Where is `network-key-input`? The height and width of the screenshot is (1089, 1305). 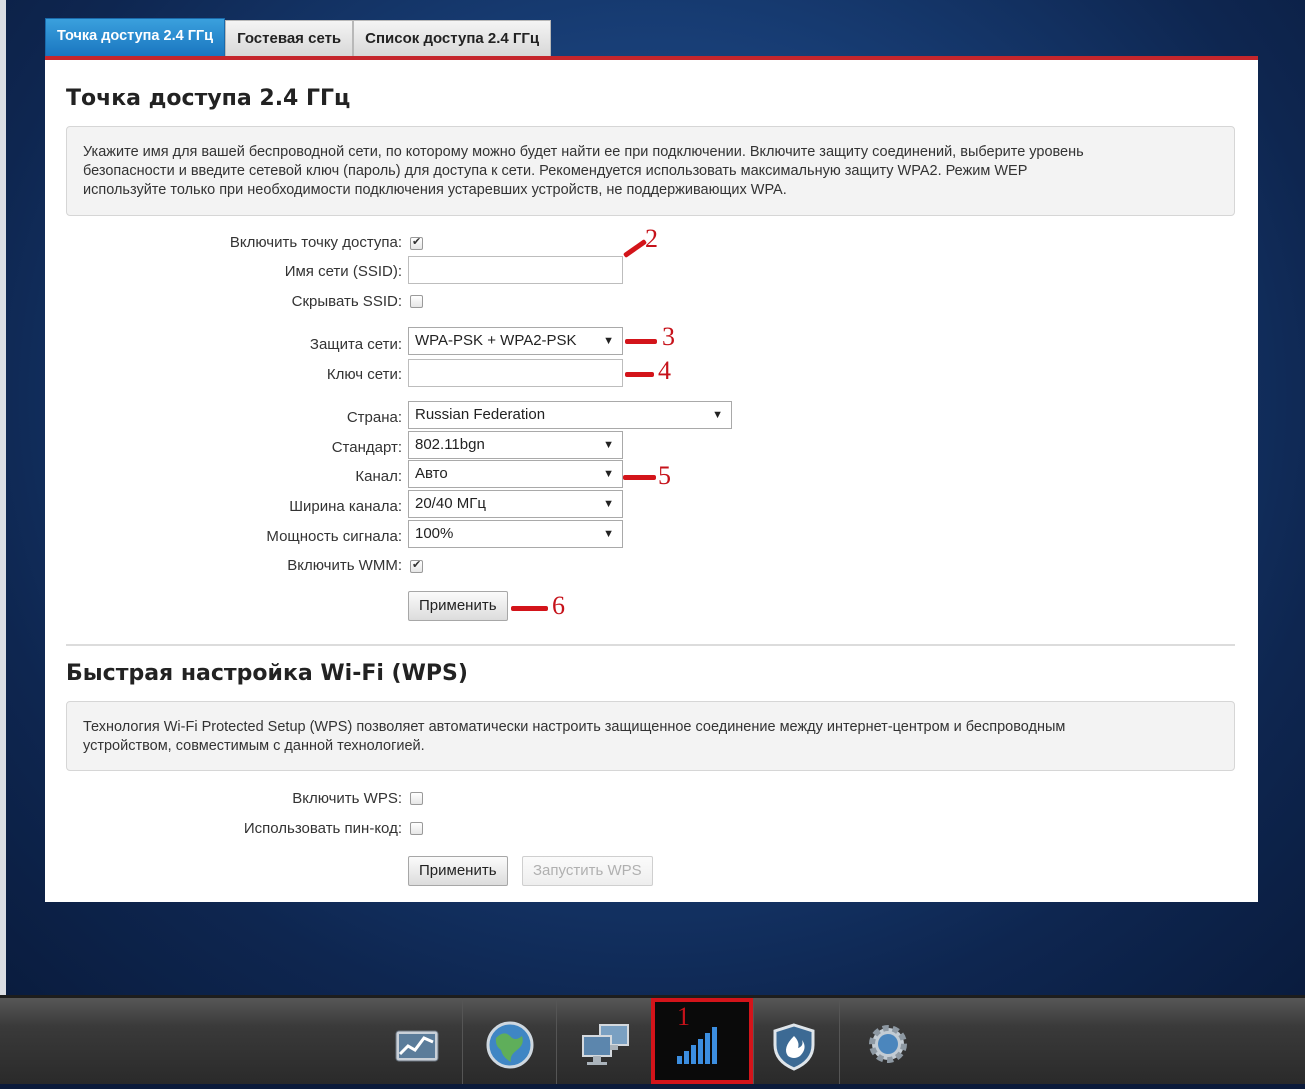 network-key-input is located at coordinates (515, 373).